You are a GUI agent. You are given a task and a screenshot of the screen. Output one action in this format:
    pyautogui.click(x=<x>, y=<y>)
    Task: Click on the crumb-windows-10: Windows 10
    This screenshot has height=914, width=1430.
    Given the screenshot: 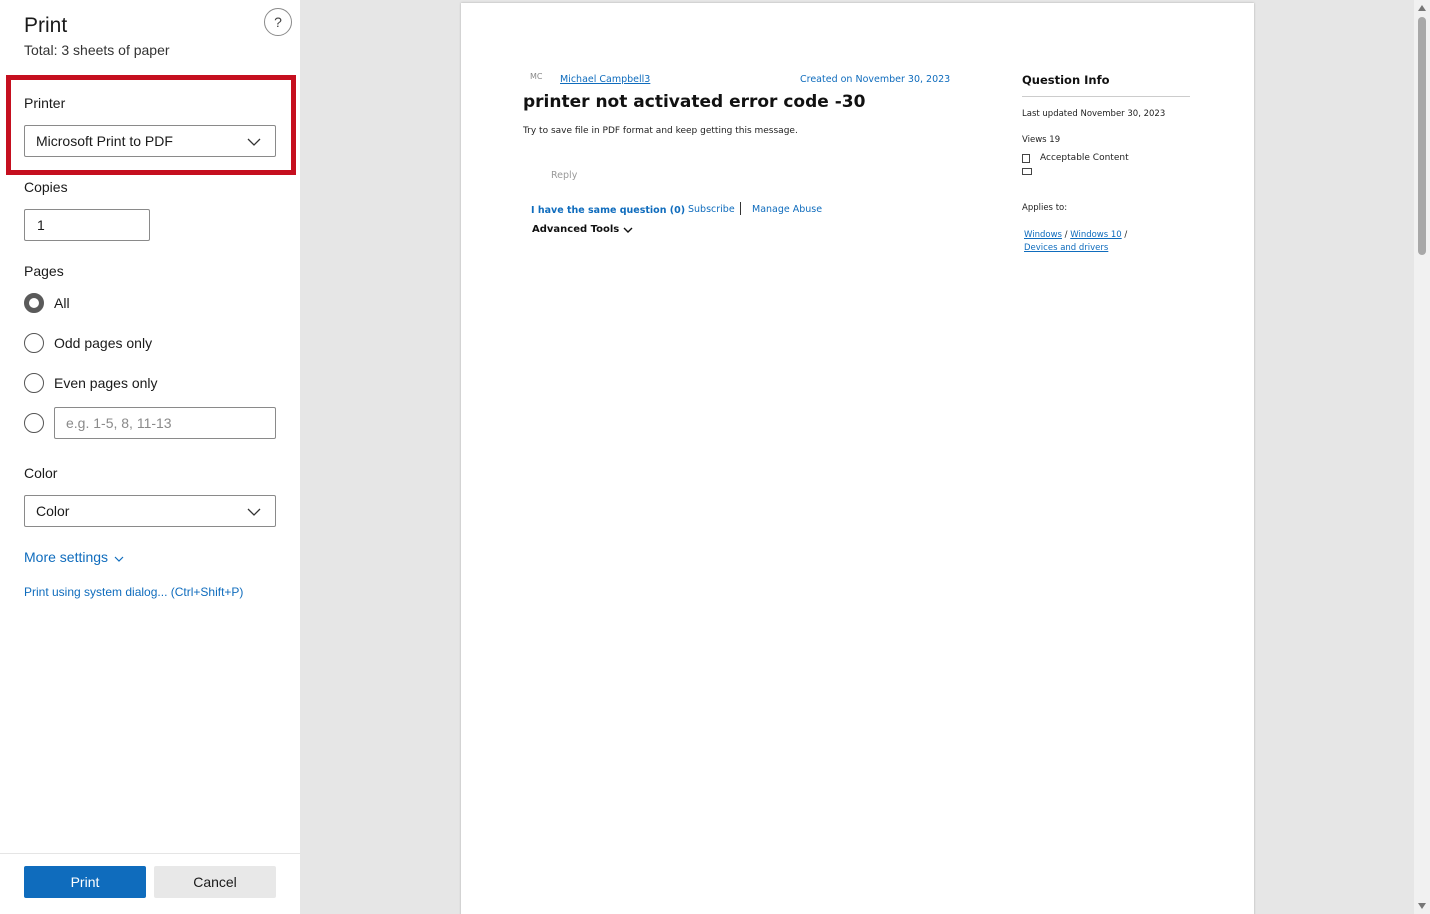 What is the action you would take?
    pyautogui.click(x=1096, y=235)
    